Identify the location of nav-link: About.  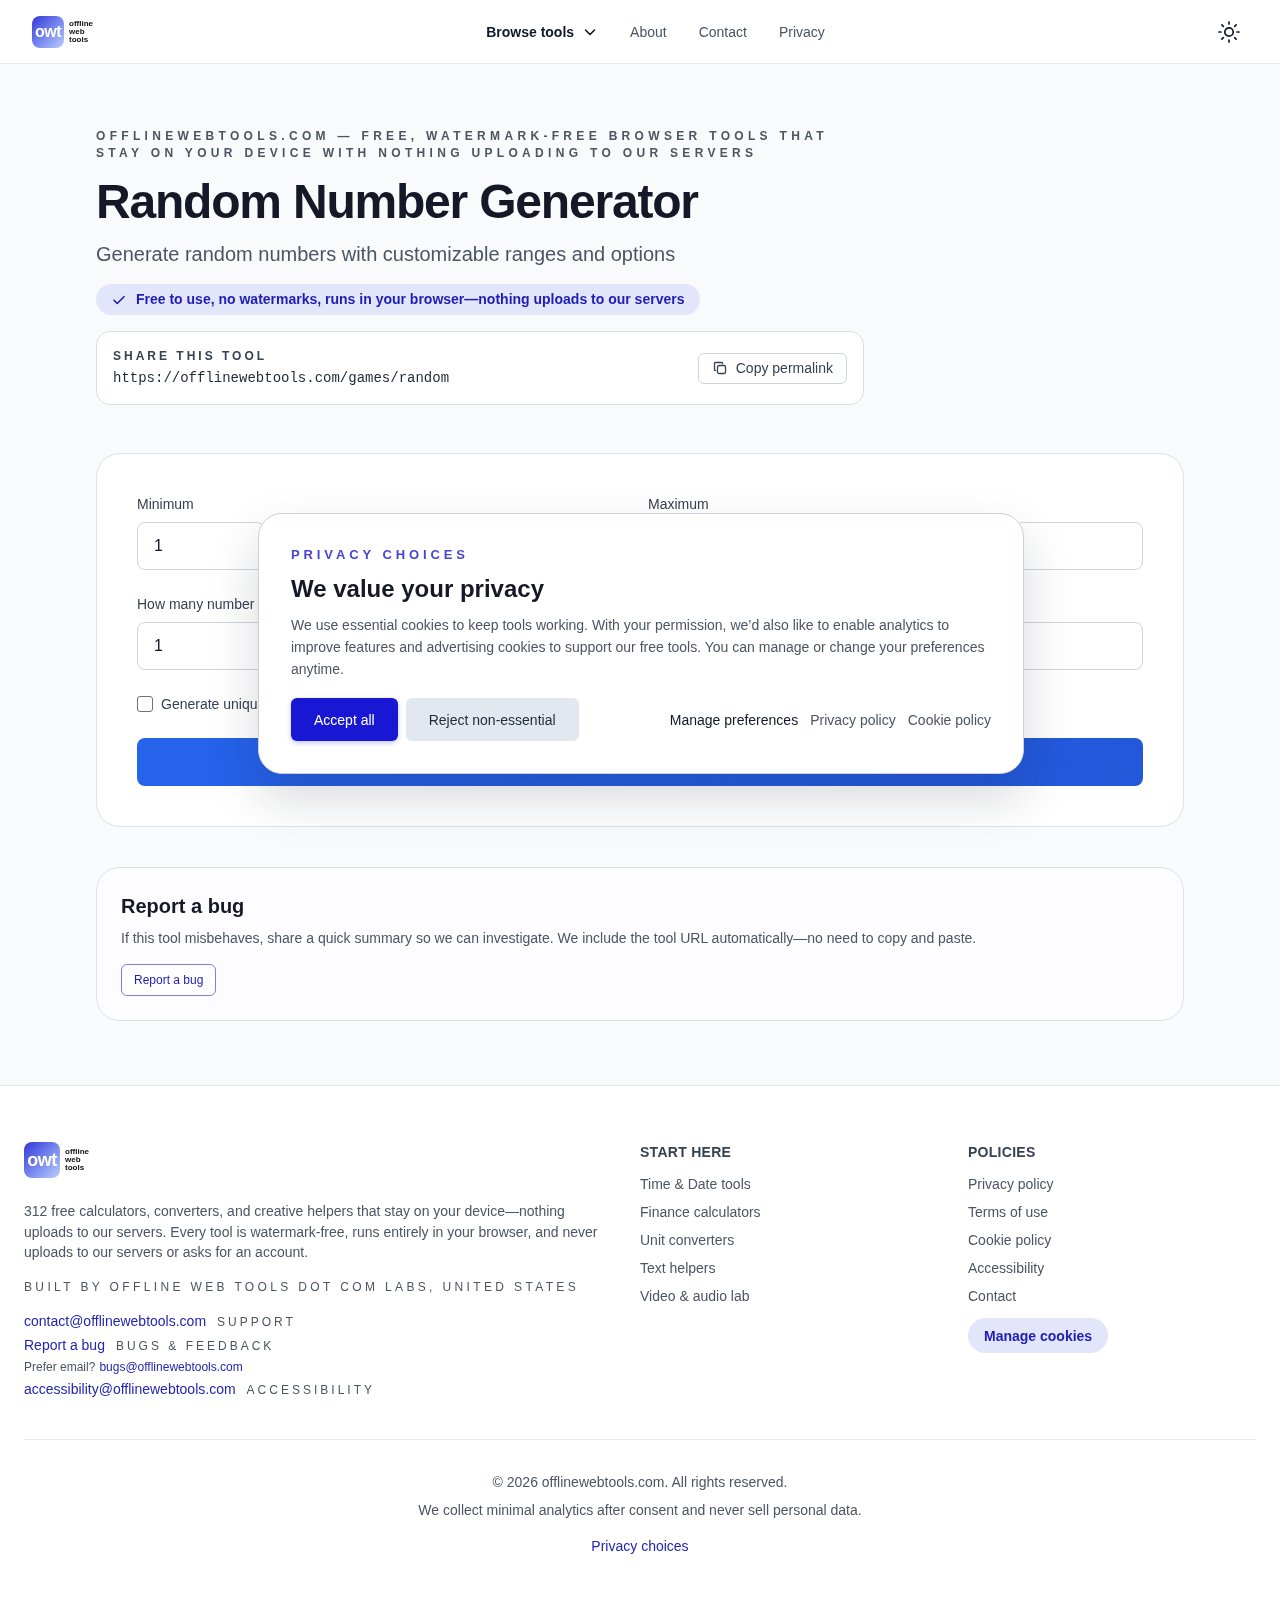
(648, 31).